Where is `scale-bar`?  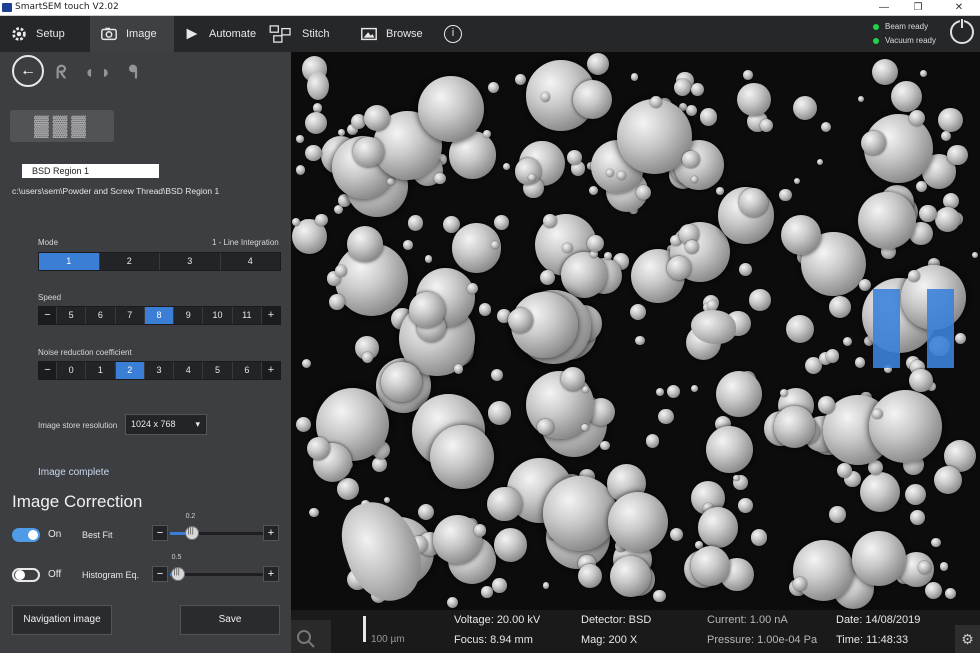
scale-bar is located at coordinates (364, 629).